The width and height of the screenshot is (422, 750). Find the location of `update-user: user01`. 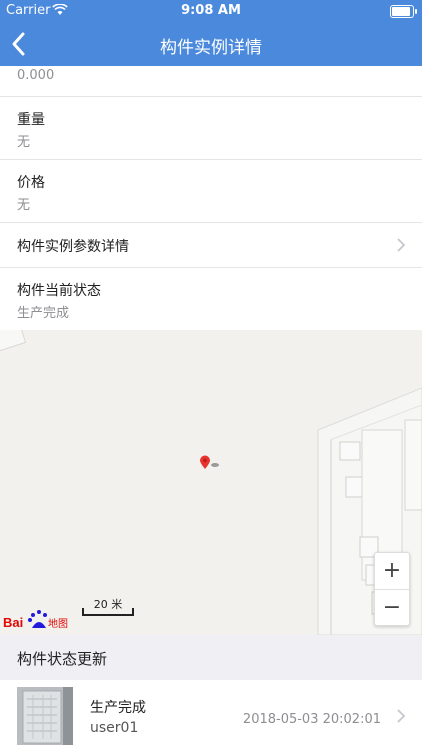

update-user: user01 is located at coordinates (114, 728).